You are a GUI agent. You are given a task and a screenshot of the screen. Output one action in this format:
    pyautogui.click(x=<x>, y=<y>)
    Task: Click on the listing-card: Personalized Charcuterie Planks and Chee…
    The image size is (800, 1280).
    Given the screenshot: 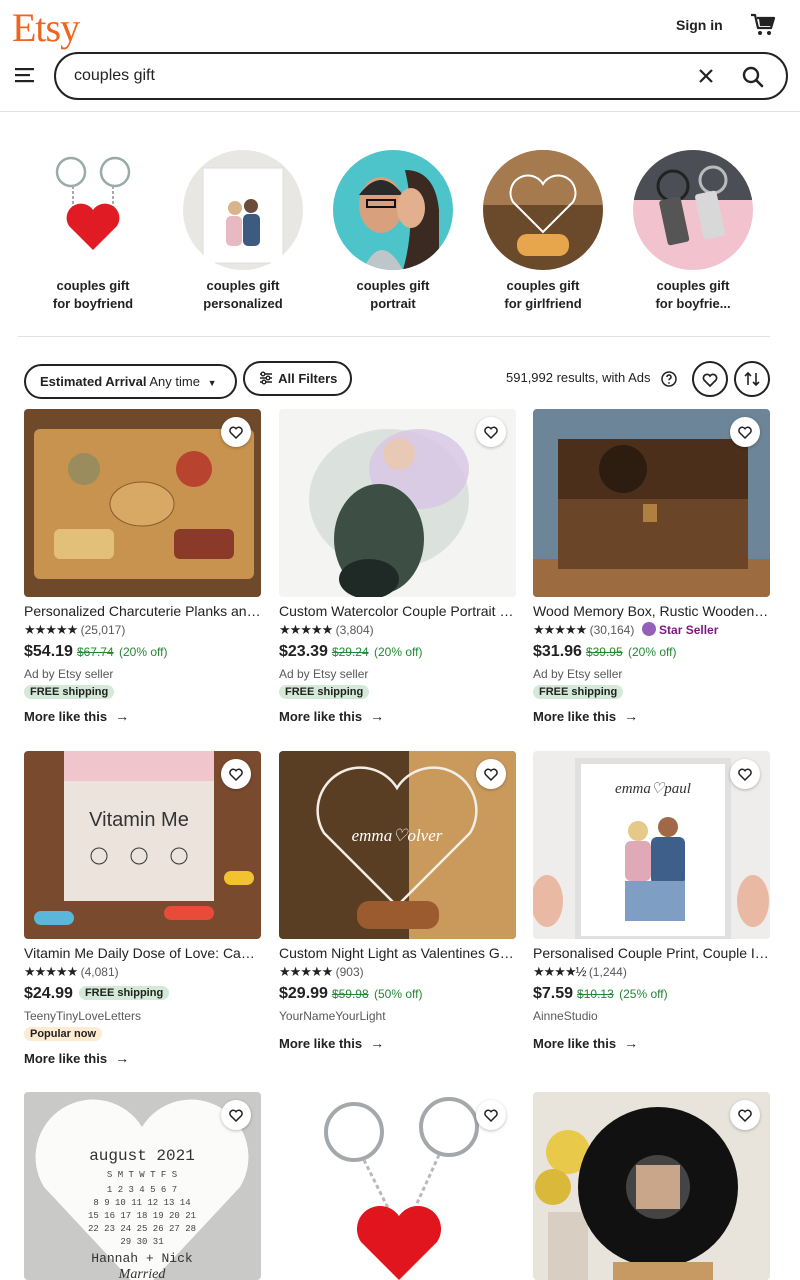 What is the action you would take?
    pyautogui.click(x=142, y=566)
    